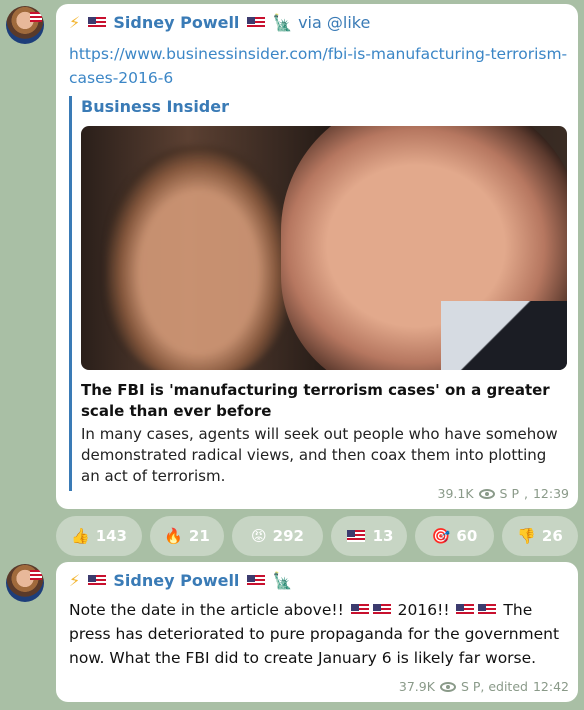  I want to click on reactions-bar: 👍 143 🔥 21 😡 292 13 🎯 60 👎 26, so click(317, 536).